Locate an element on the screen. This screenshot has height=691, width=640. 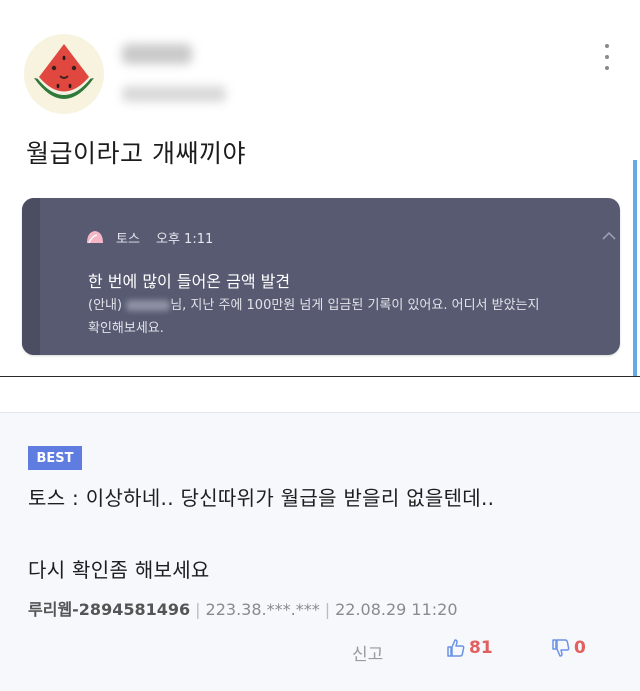
notification-time: 오후 1:11 is located at coordinates (185, 239).